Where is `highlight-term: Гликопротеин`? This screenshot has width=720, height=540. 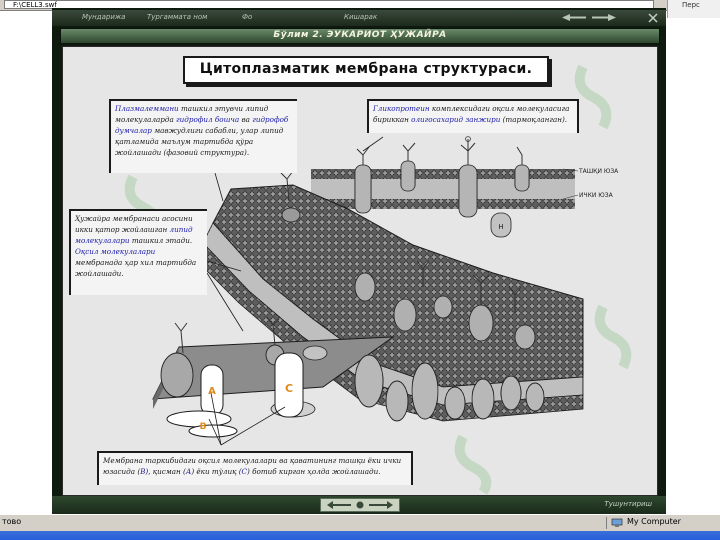
highlight-term: Гликопротеин is located at coordinates (401, 108).